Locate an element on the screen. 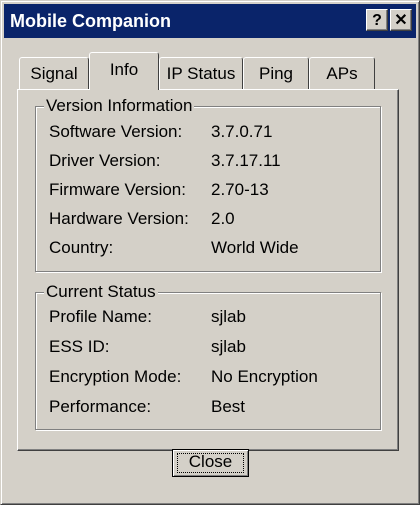  tab-label: APs is located at coordinates (342, 73).